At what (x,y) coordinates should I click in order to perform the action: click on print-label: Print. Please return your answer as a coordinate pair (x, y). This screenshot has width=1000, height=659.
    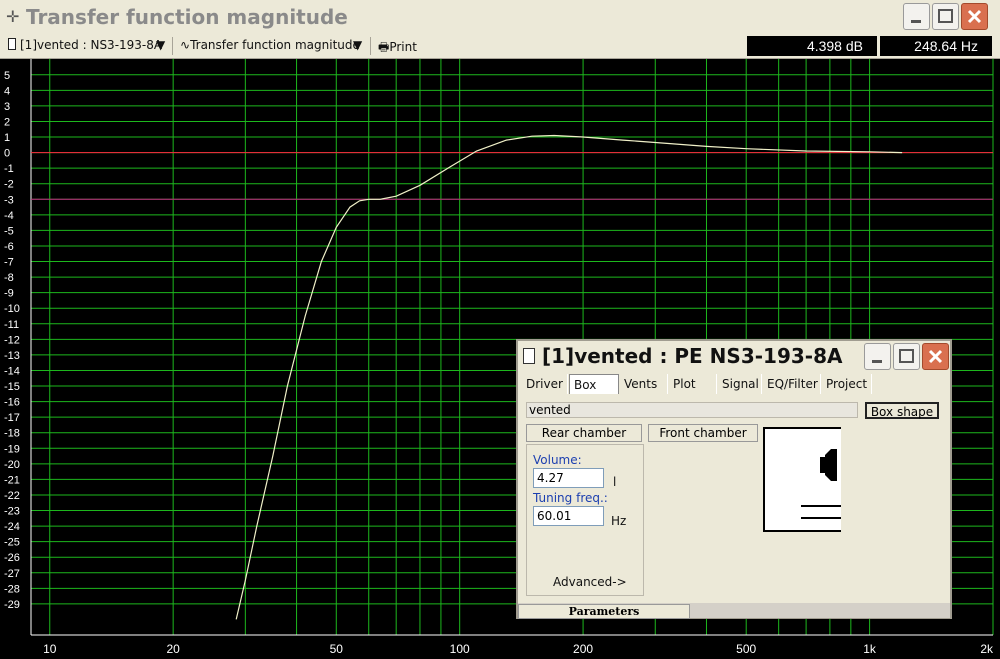
    Looking at the image, I should click on (403, 47).